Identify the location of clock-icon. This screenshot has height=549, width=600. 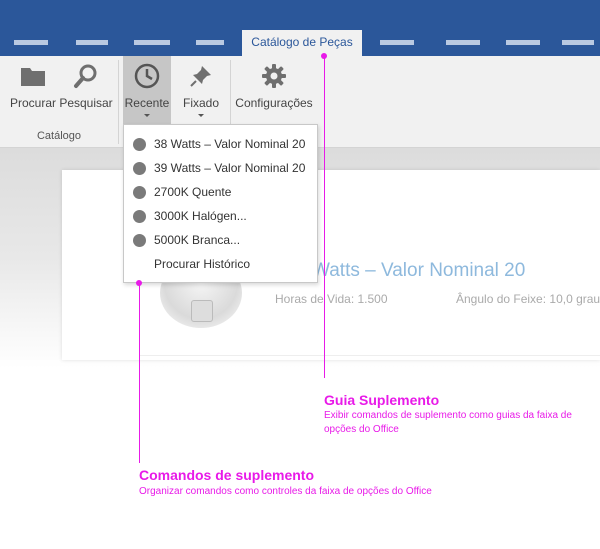
(147, 76).